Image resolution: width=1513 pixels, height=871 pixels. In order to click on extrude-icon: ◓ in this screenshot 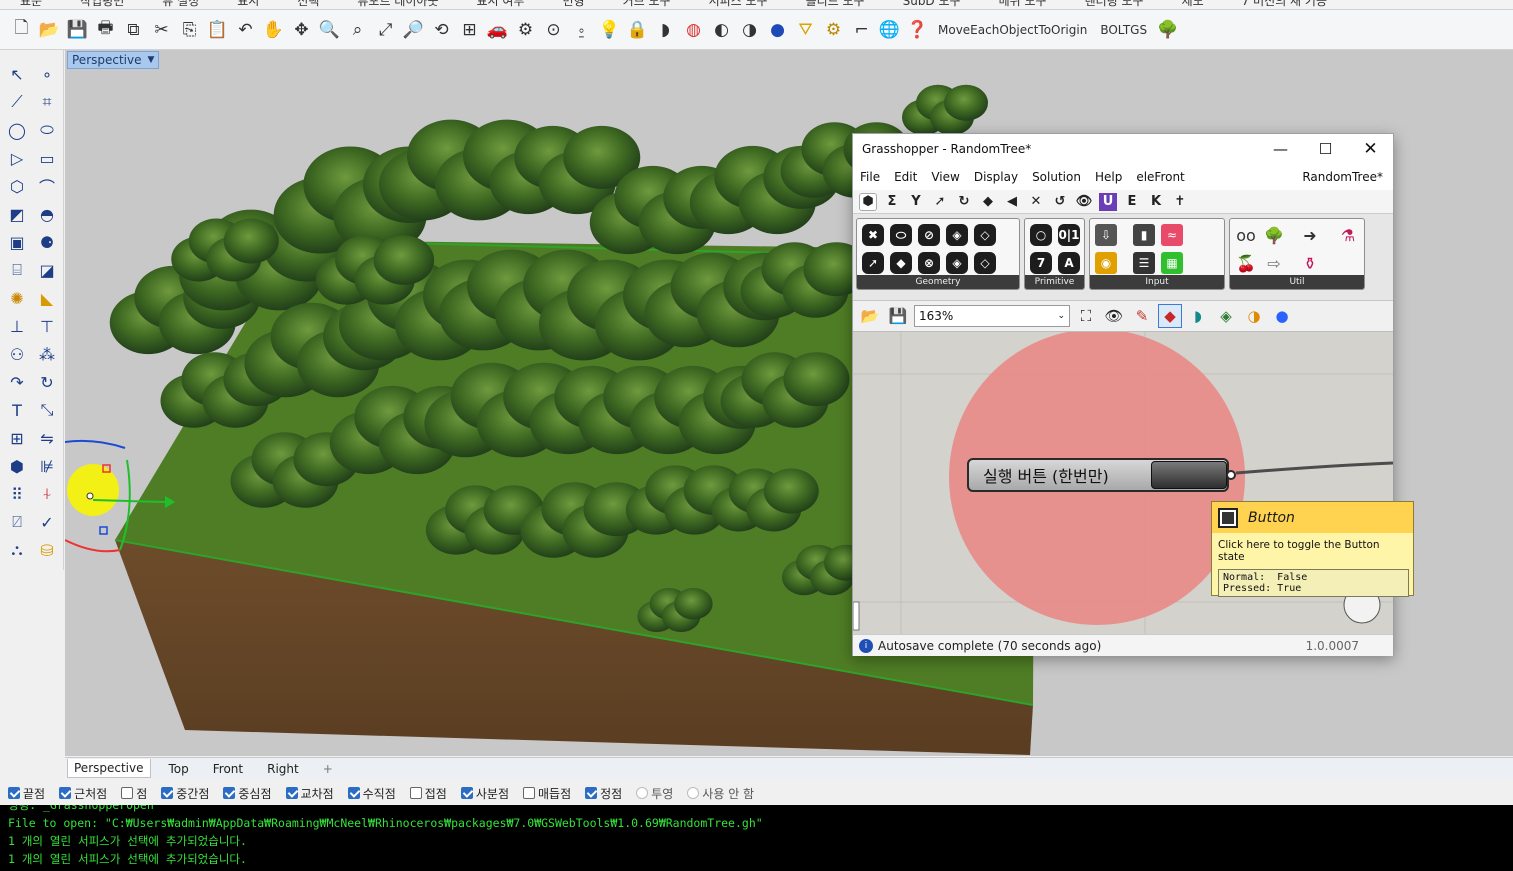, I will do `click(47, 214)`.